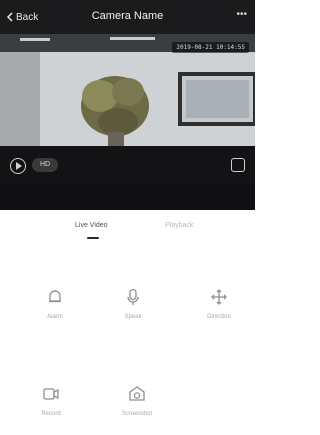 This screenshot has width=320, height=435. I want to click on direction-label: Direction, so click(219, 317).